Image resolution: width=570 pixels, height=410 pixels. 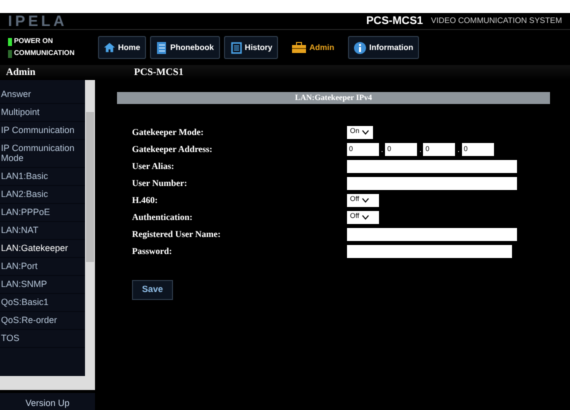 What do you see at coordinates (177, 234) in the screenshot?
I see `field-label: Registered User Name:` at bounding box center [177, 234].